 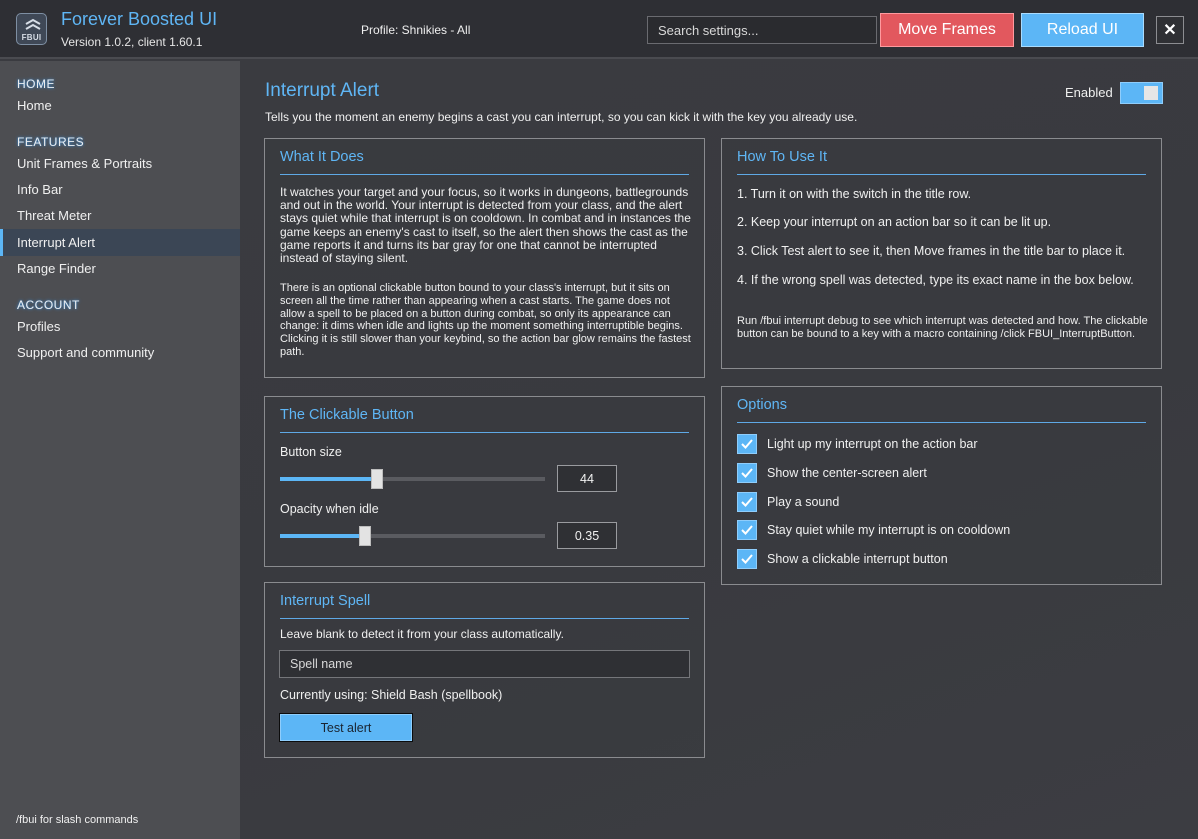 What do you see at coordinates (803, 502) in the screenshot?
I see `option-label: Play a sound` at bounding box center [803, 502].